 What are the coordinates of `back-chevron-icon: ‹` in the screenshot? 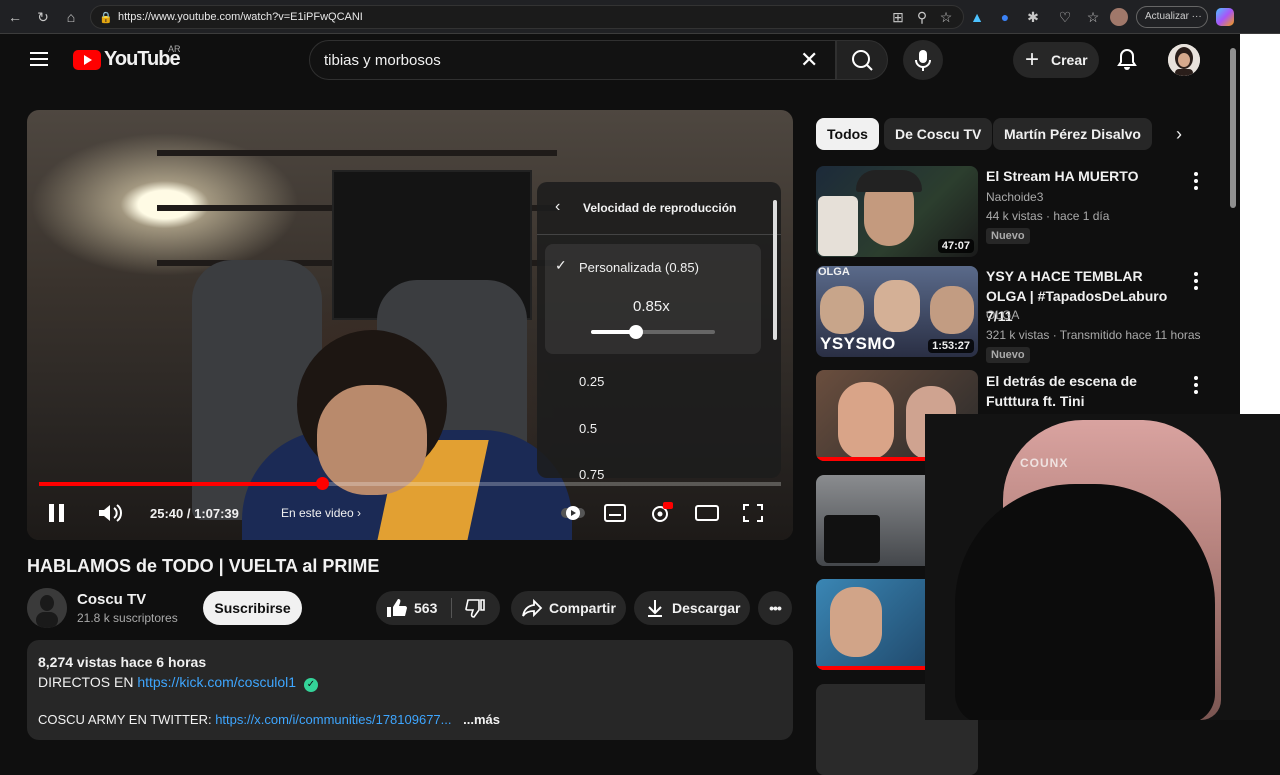 It's located at (557, 207).